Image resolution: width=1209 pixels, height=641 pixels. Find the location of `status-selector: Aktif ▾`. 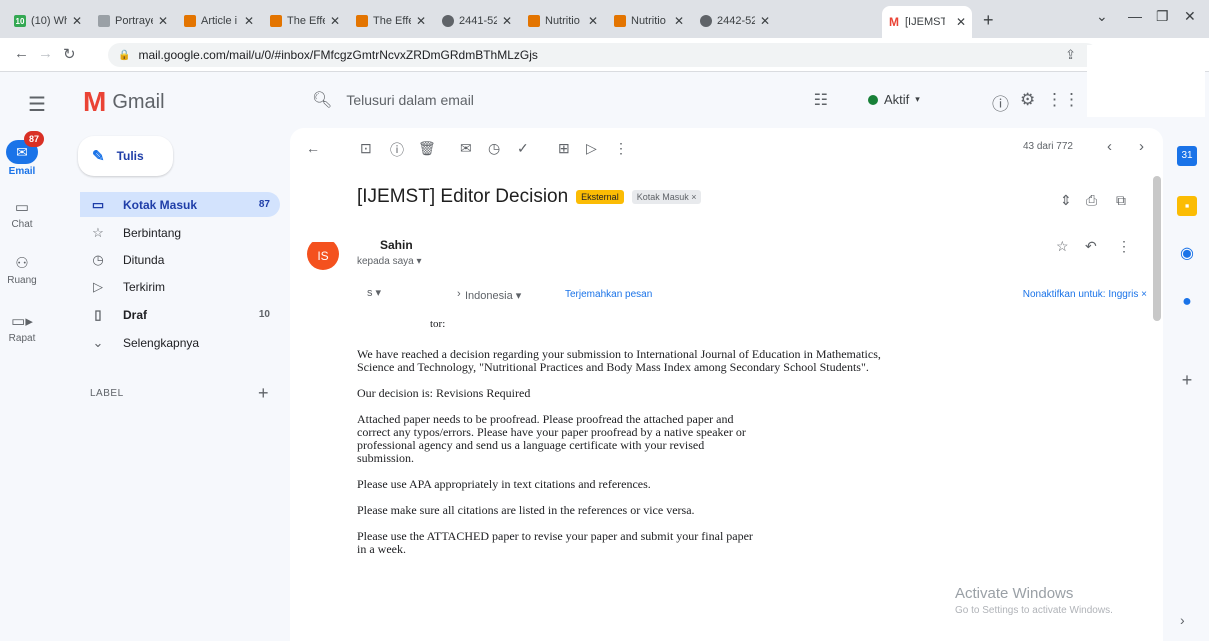

status-selector: Aktif ▾ is located at coordinates (894, 99).